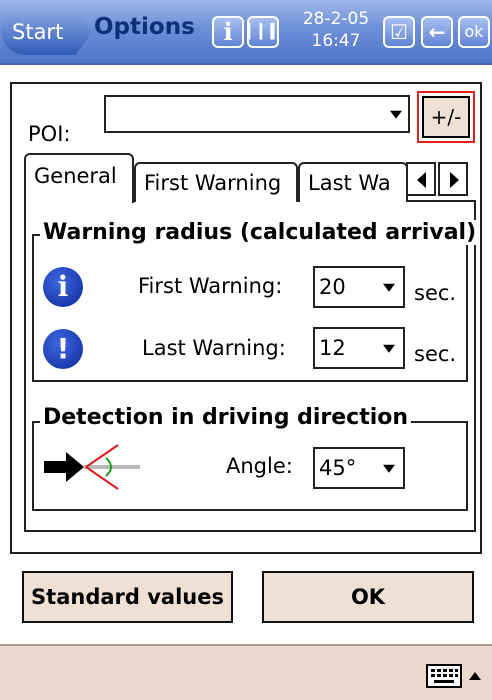 The height and width of the screenshot is (700, 492). What do you see at coordinates (63, 349) in the screenshot?
I see `exclamation-icon: !` at bounding box center [63, 349].